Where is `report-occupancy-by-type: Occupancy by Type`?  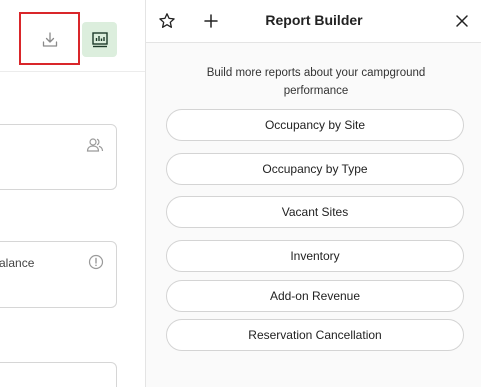 report-occupancy-by-type: Occupancy by Type is located at coordinates (315, 169).